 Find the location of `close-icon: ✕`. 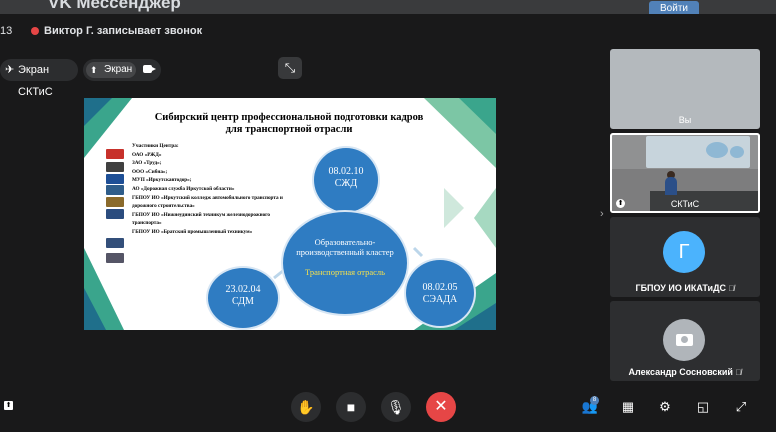

close-icon: ✕ is located at coordinates (441, 406).